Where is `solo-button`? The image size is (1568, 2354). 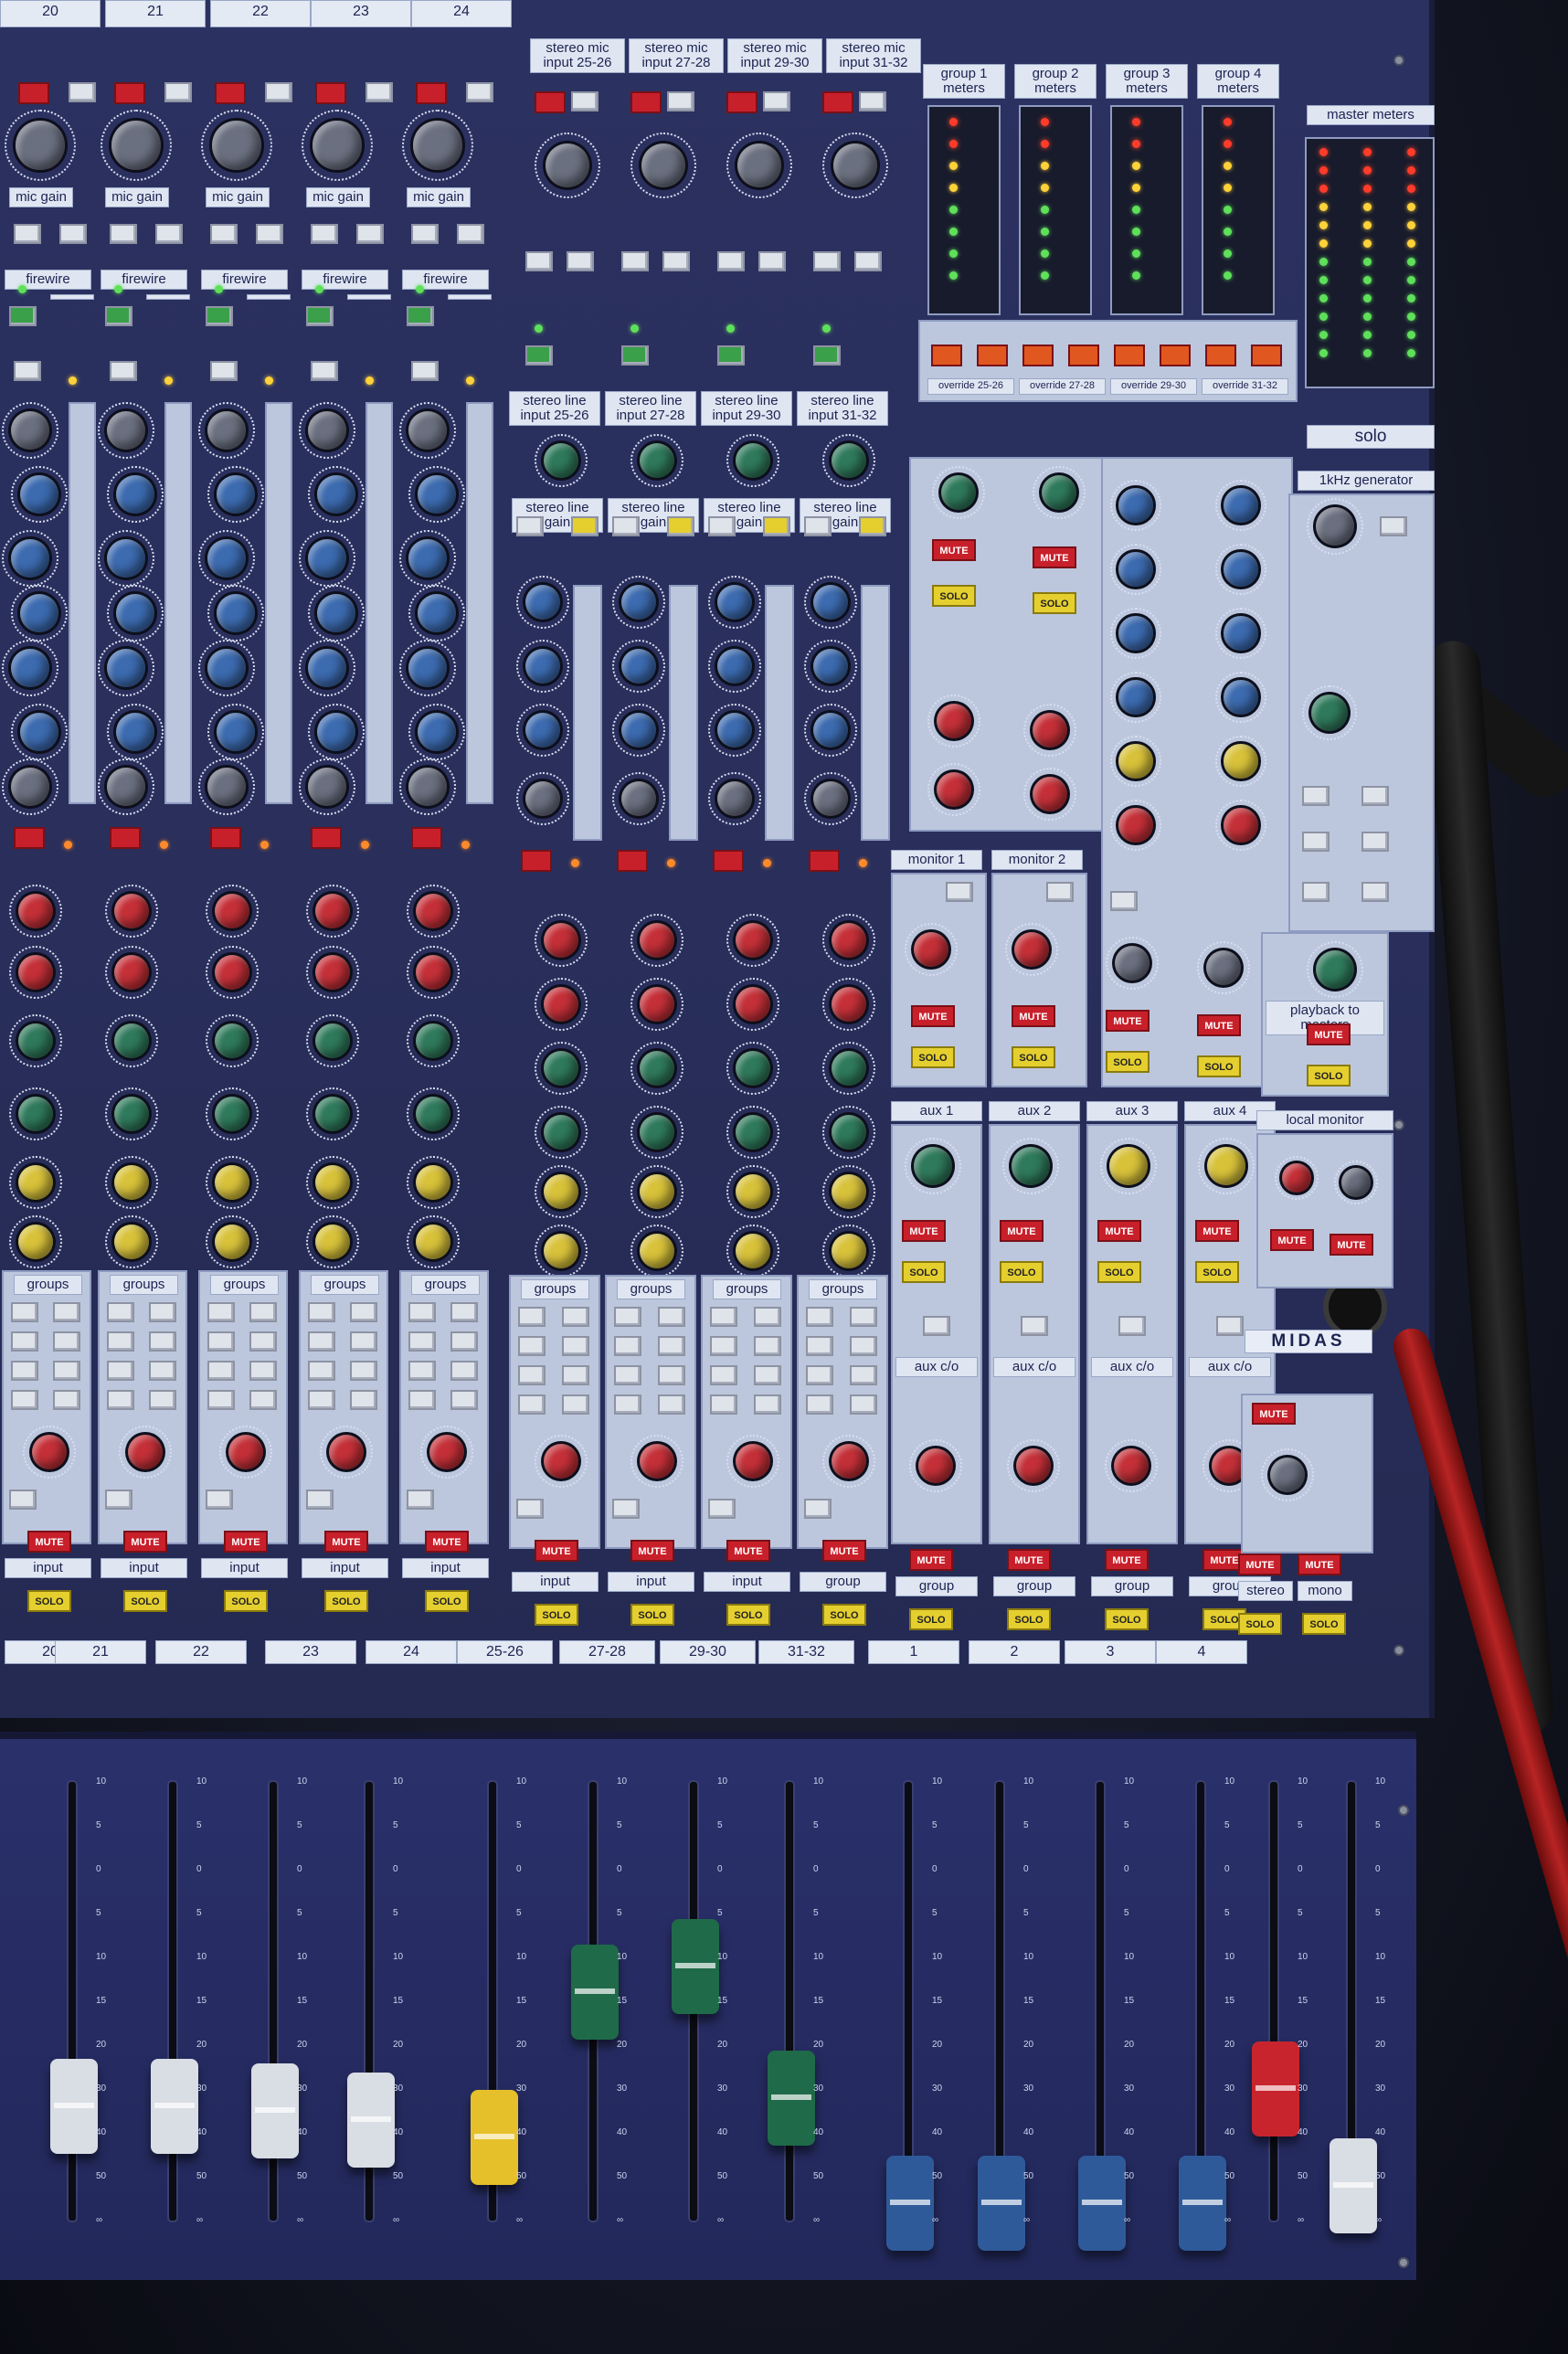
solo-button is located at coordinates (680, 526).